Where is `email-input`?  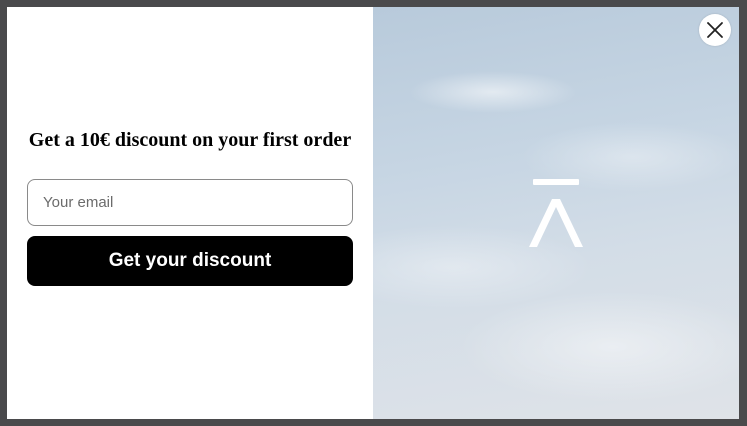 email-input is located at coordinates (190, 202).